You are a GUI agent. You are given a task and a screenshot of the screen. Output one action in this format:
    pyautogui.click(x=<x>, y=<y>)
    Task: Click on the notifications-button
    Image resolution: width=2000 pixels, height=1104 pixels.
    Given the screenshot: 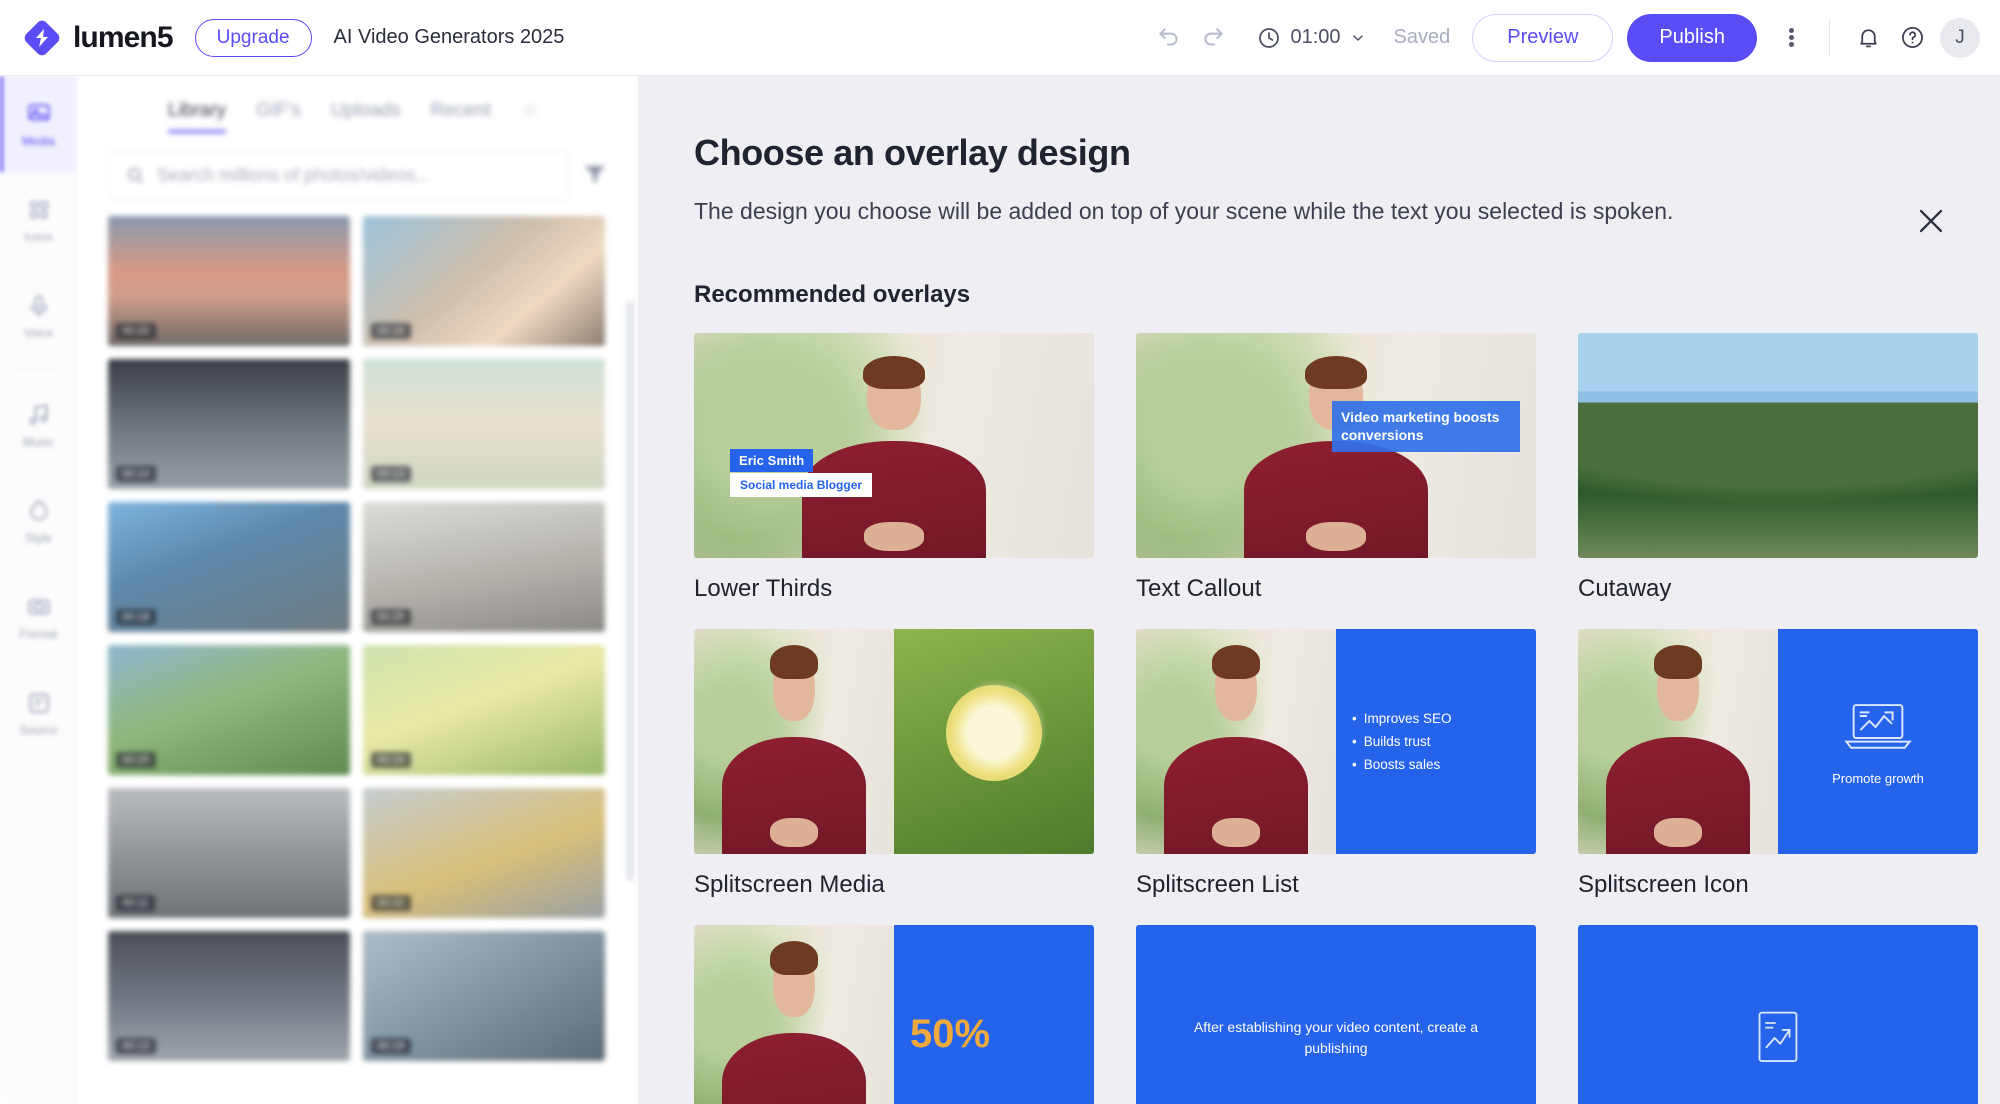 What is the action you would take?
    pyautogui.click(x=1868, y=38)
    